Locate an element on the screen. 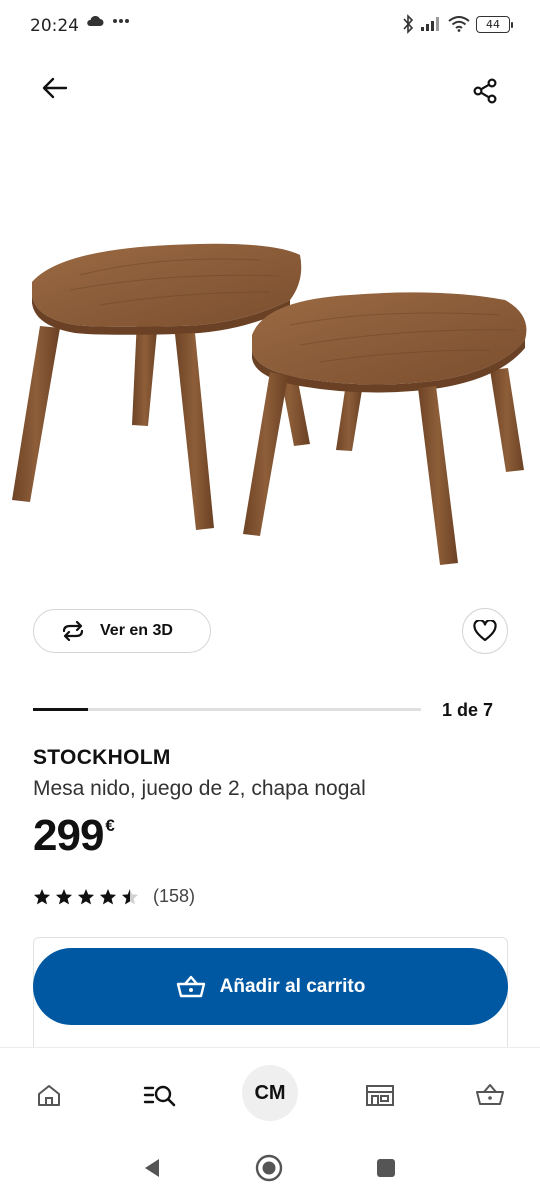 This screenshot has width=540, height=1200. system-recents-button is located at coordinates (386, 1168).